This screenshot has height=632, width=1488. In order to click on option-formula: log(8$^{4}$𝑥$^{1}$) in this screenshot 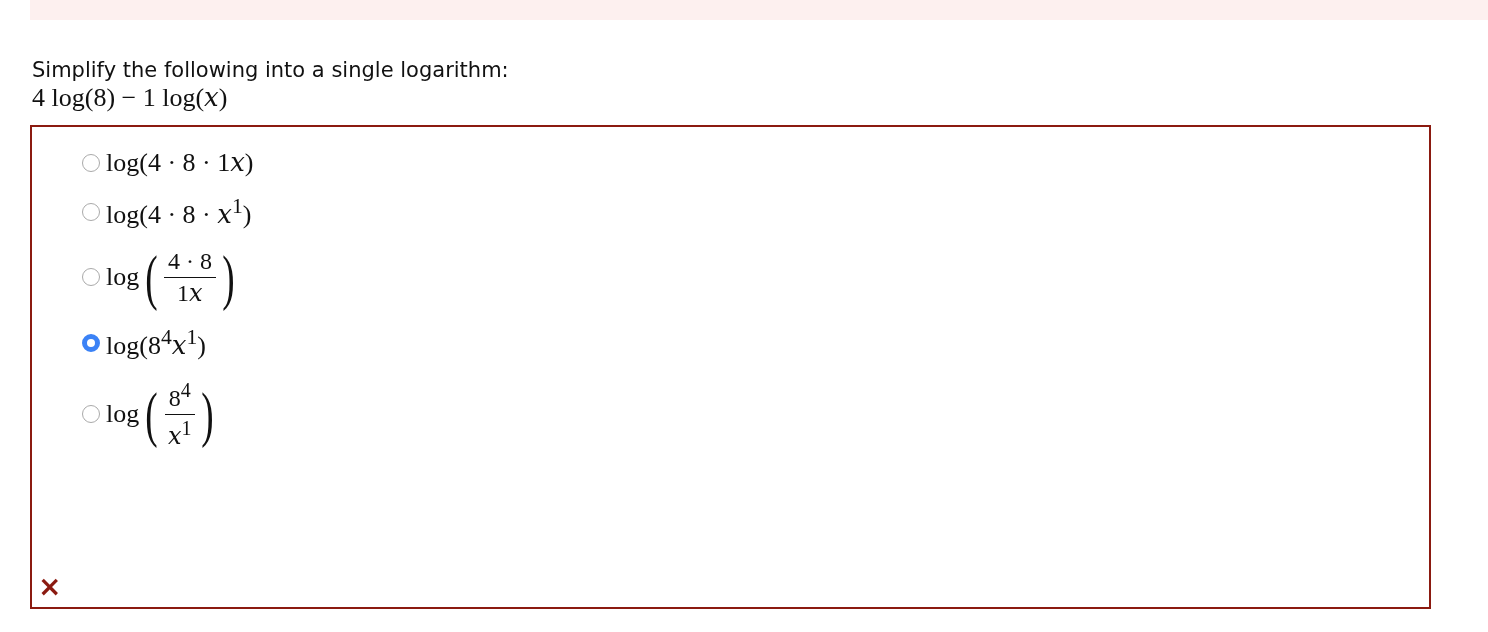, I will do `click(156, 343)`.